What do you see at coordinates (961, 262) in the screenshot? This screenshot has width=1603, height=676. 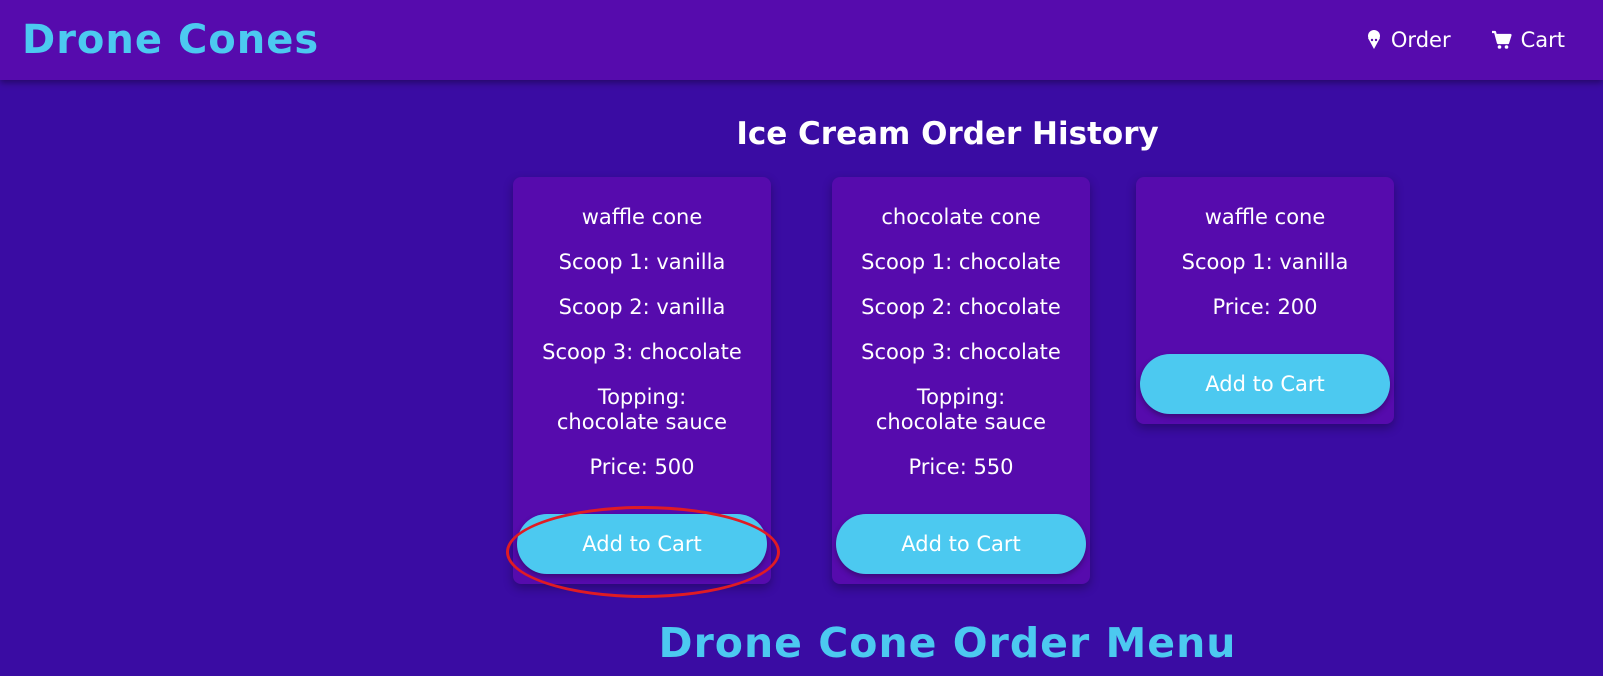 I see `scoop-1: Scoop 1: chocolate` at bounding box center [961, 262].